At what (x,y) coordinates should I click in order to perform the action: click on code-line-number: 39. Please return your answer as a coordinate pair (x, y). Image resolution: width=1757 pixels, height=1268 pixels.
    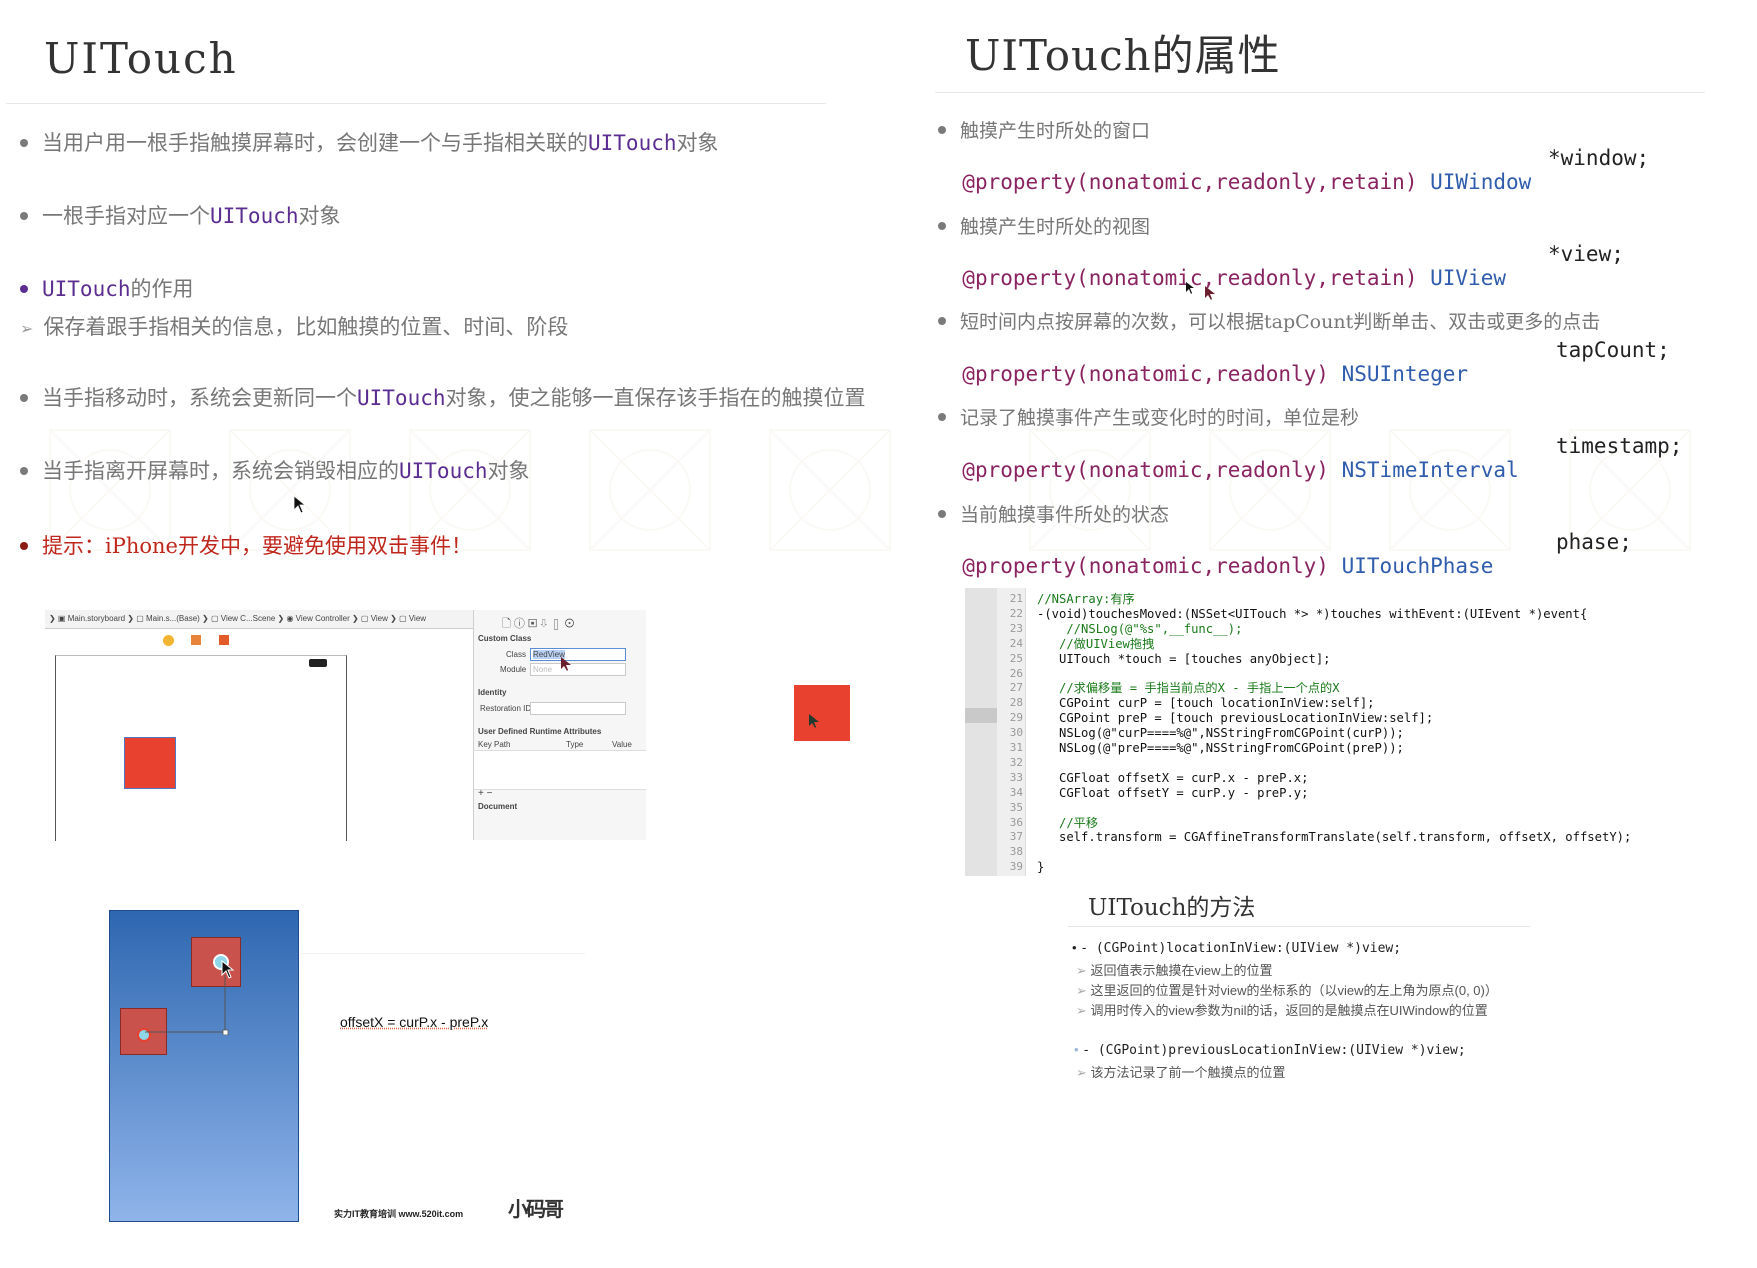
    Looking at the image, I should click on (1016, 867).